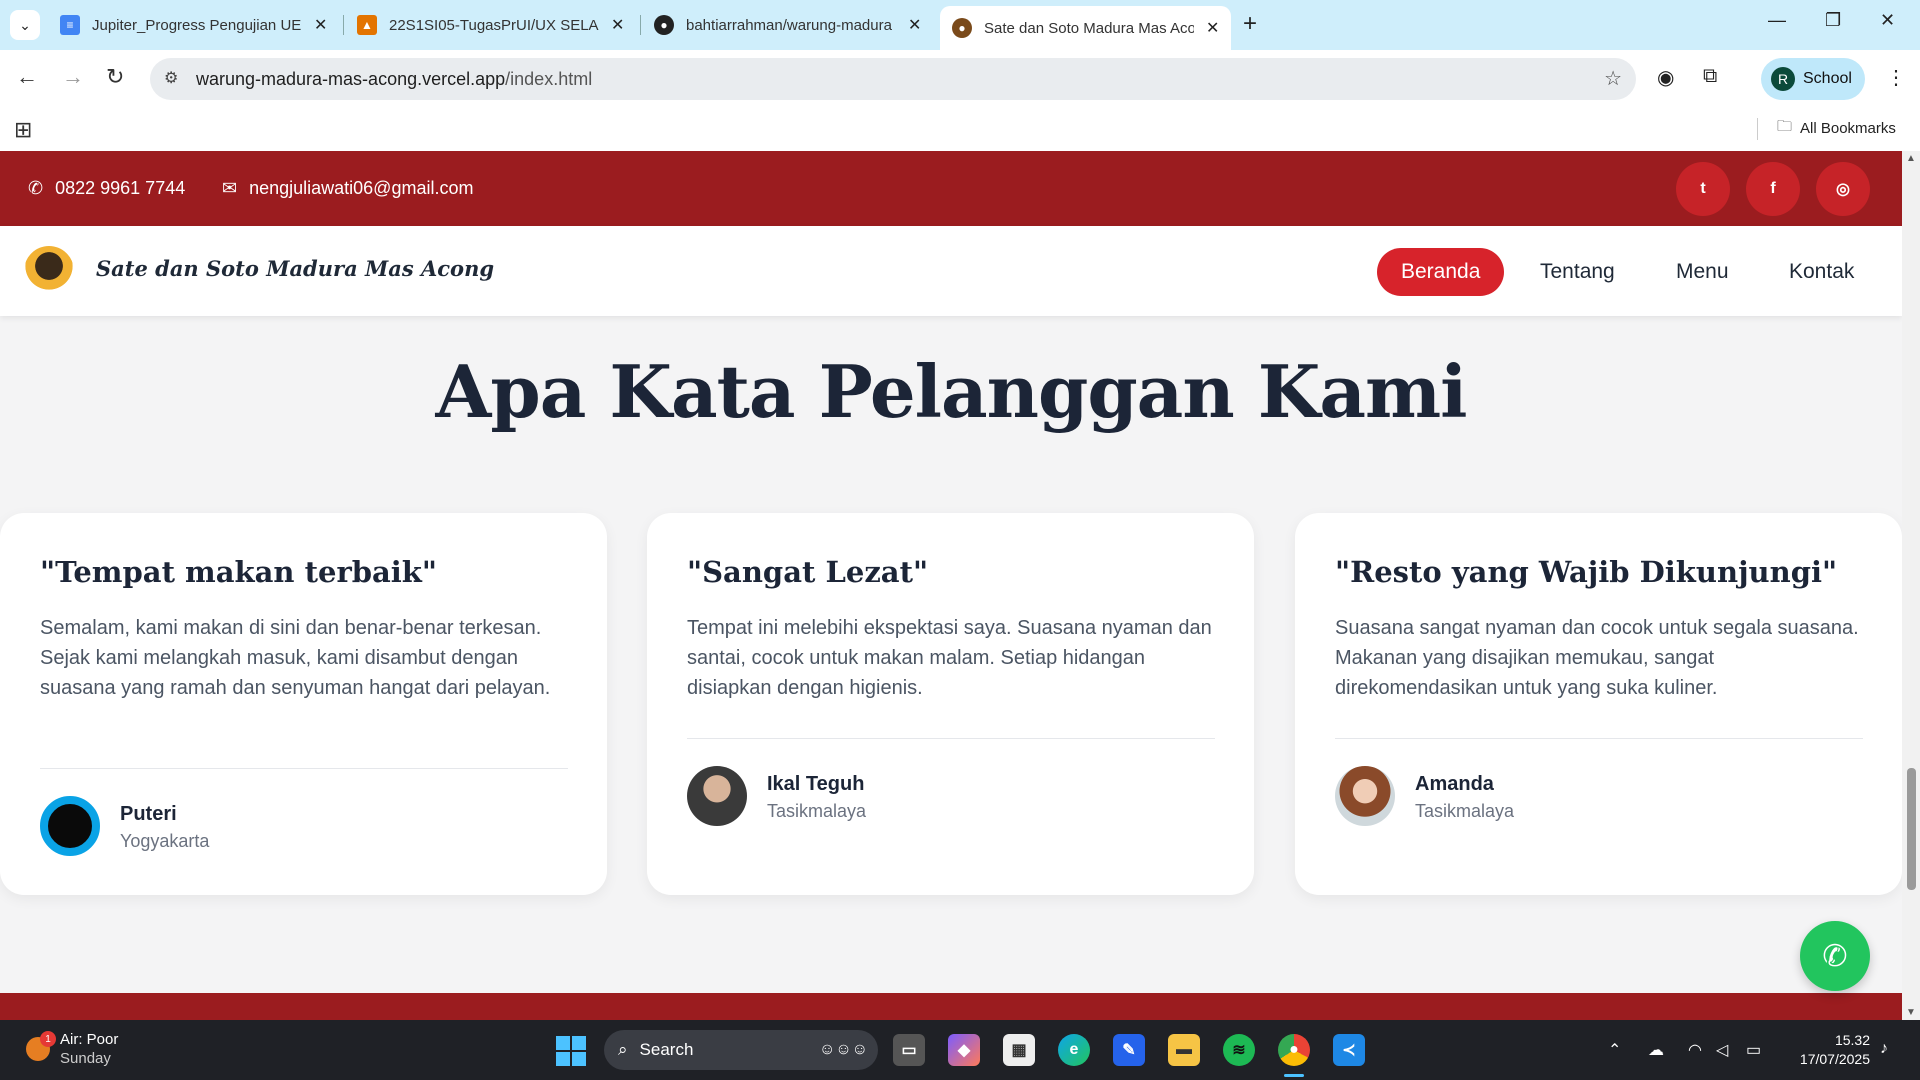 The image size is (1920, 1080). Describe the element at coordinates (1887, 20) in the screenshot. I see `window-close-icon: ✕` at that location.